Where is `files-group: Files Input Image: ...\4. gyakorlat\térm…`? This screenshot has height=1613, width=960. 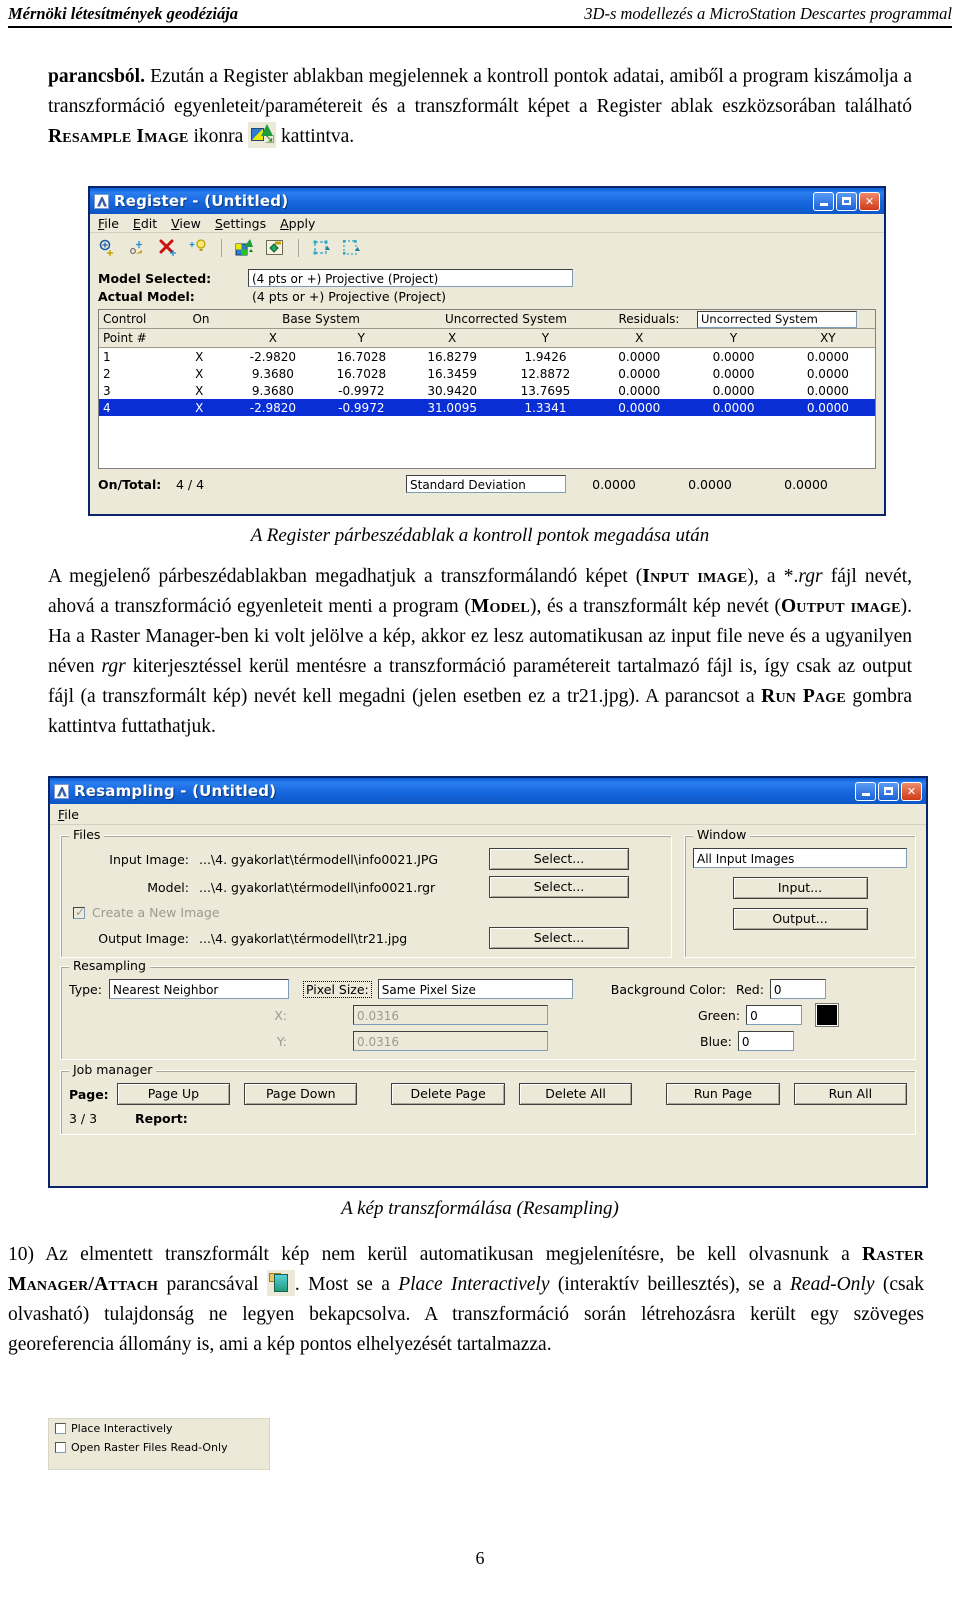
files-group: Files Input Image: ...\4. gyakorlat\térm… is located at coordinates (366, 892).